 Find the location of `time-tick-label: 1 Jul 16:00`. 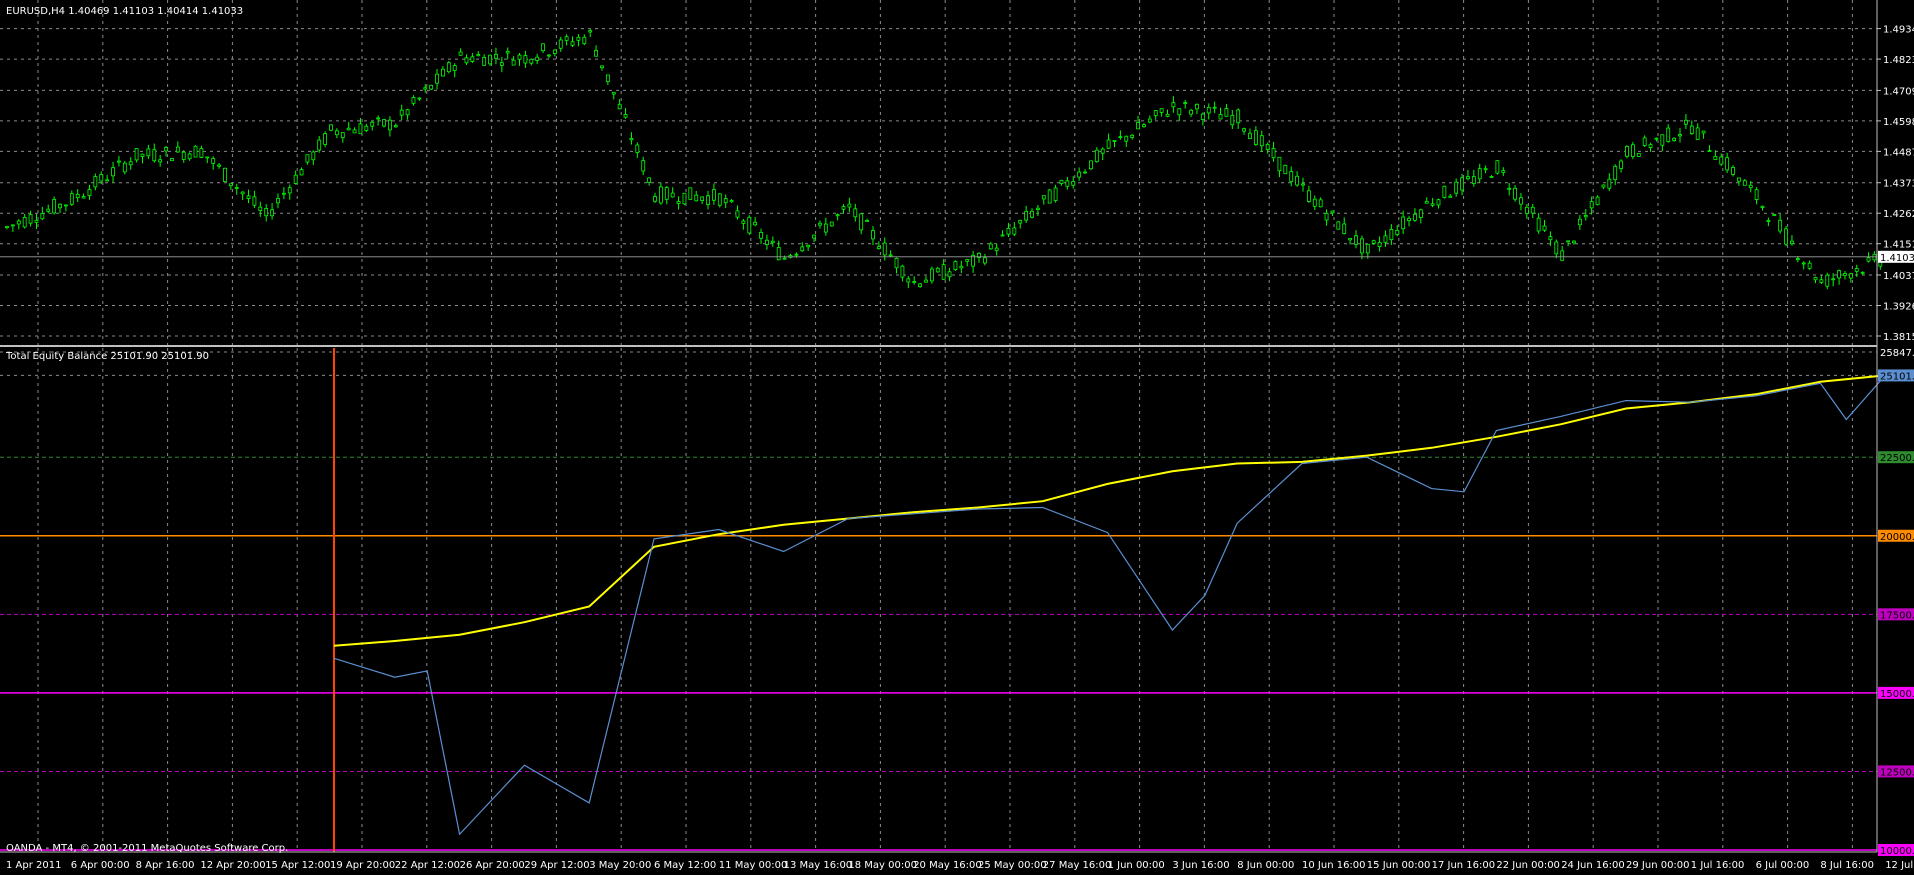

time-tick-label: 1 Jul 16:00 is located at coordinates (1718, 865).